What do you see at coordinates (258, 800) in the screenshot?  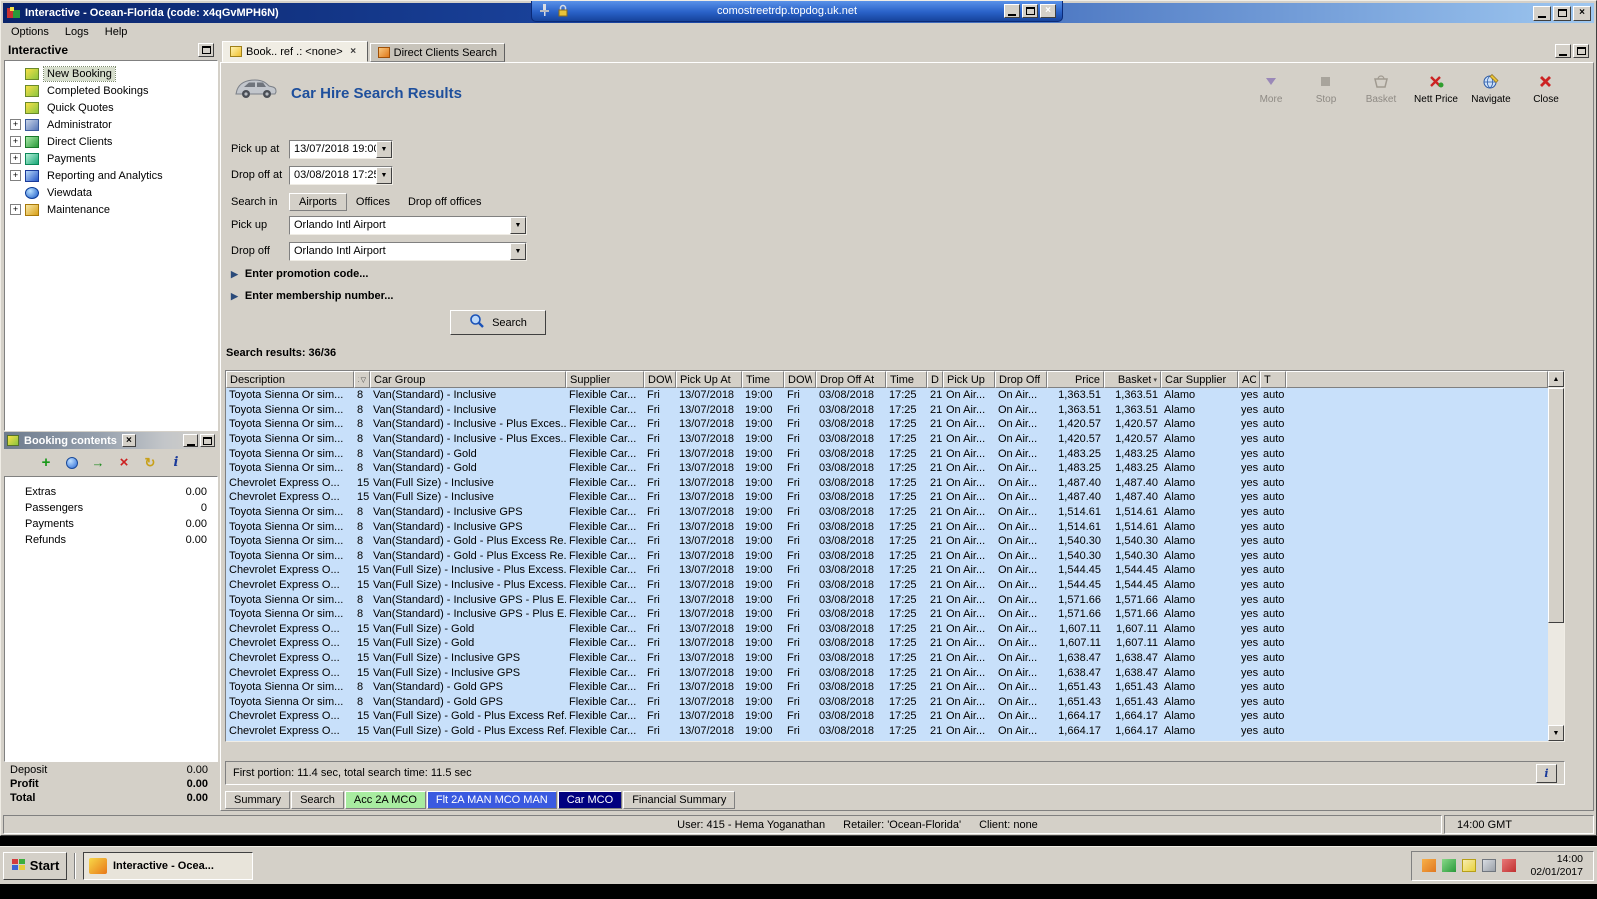 I see `bottom-tab-summary: Summary` at bounding box center [258, 800].